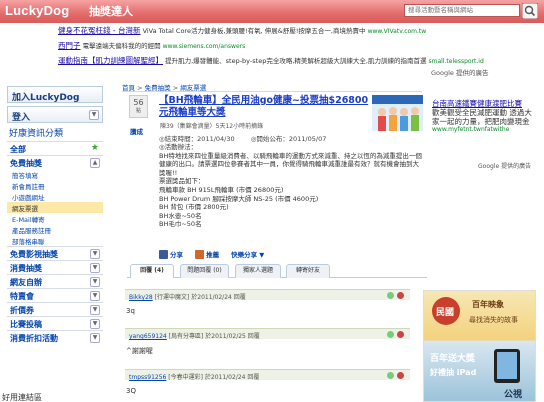 The width and height of the screenshot is (544, 402). I want to click on share-plurk: 推薦, so click(207, 254).